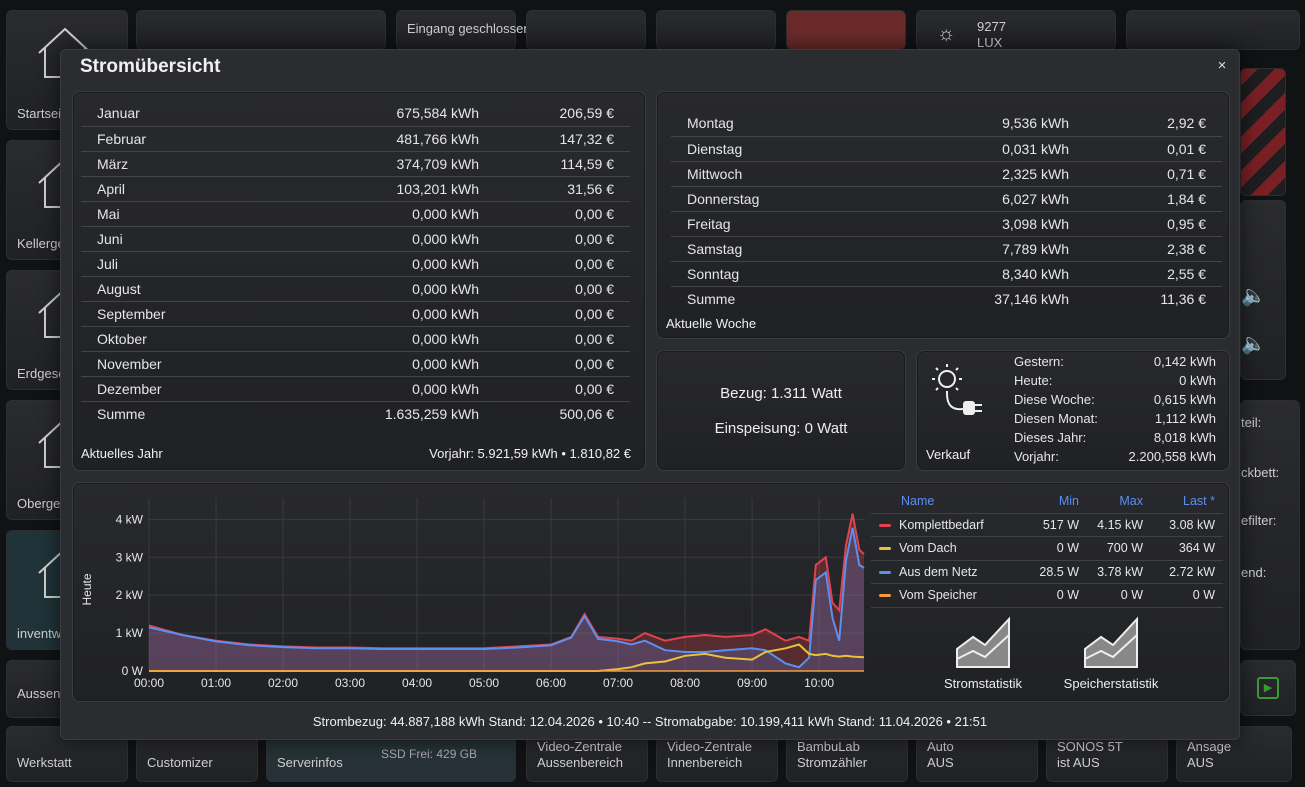 Image resolution: width=1305 pixels, height=787 pixels. I want to click on x-tick-label: 06:00, so click(551, 683).